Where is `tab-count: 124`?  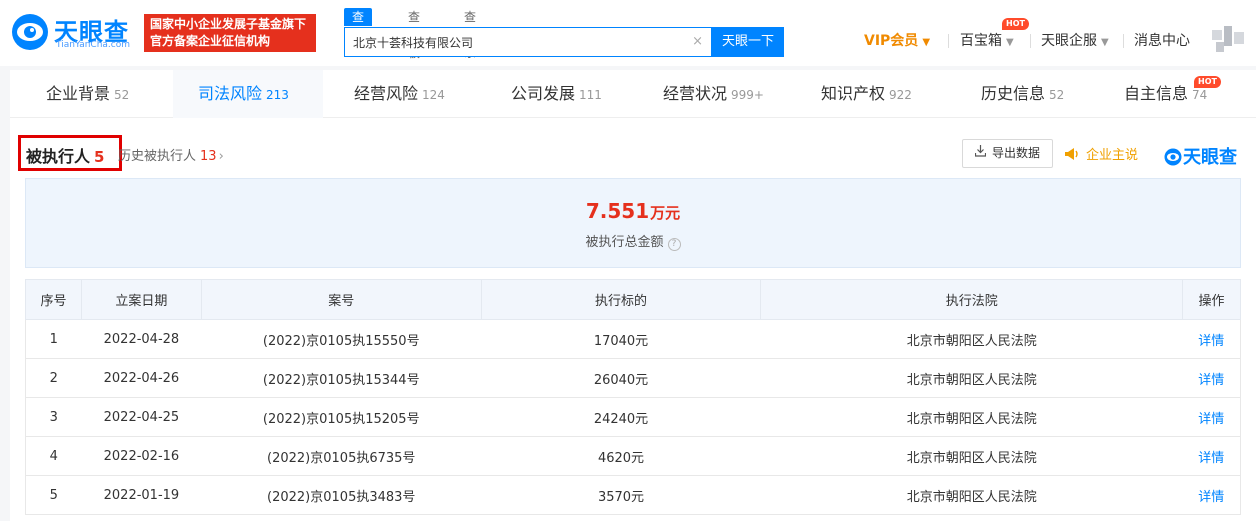 tab-count: 124 is located at coordinates (433, 95).